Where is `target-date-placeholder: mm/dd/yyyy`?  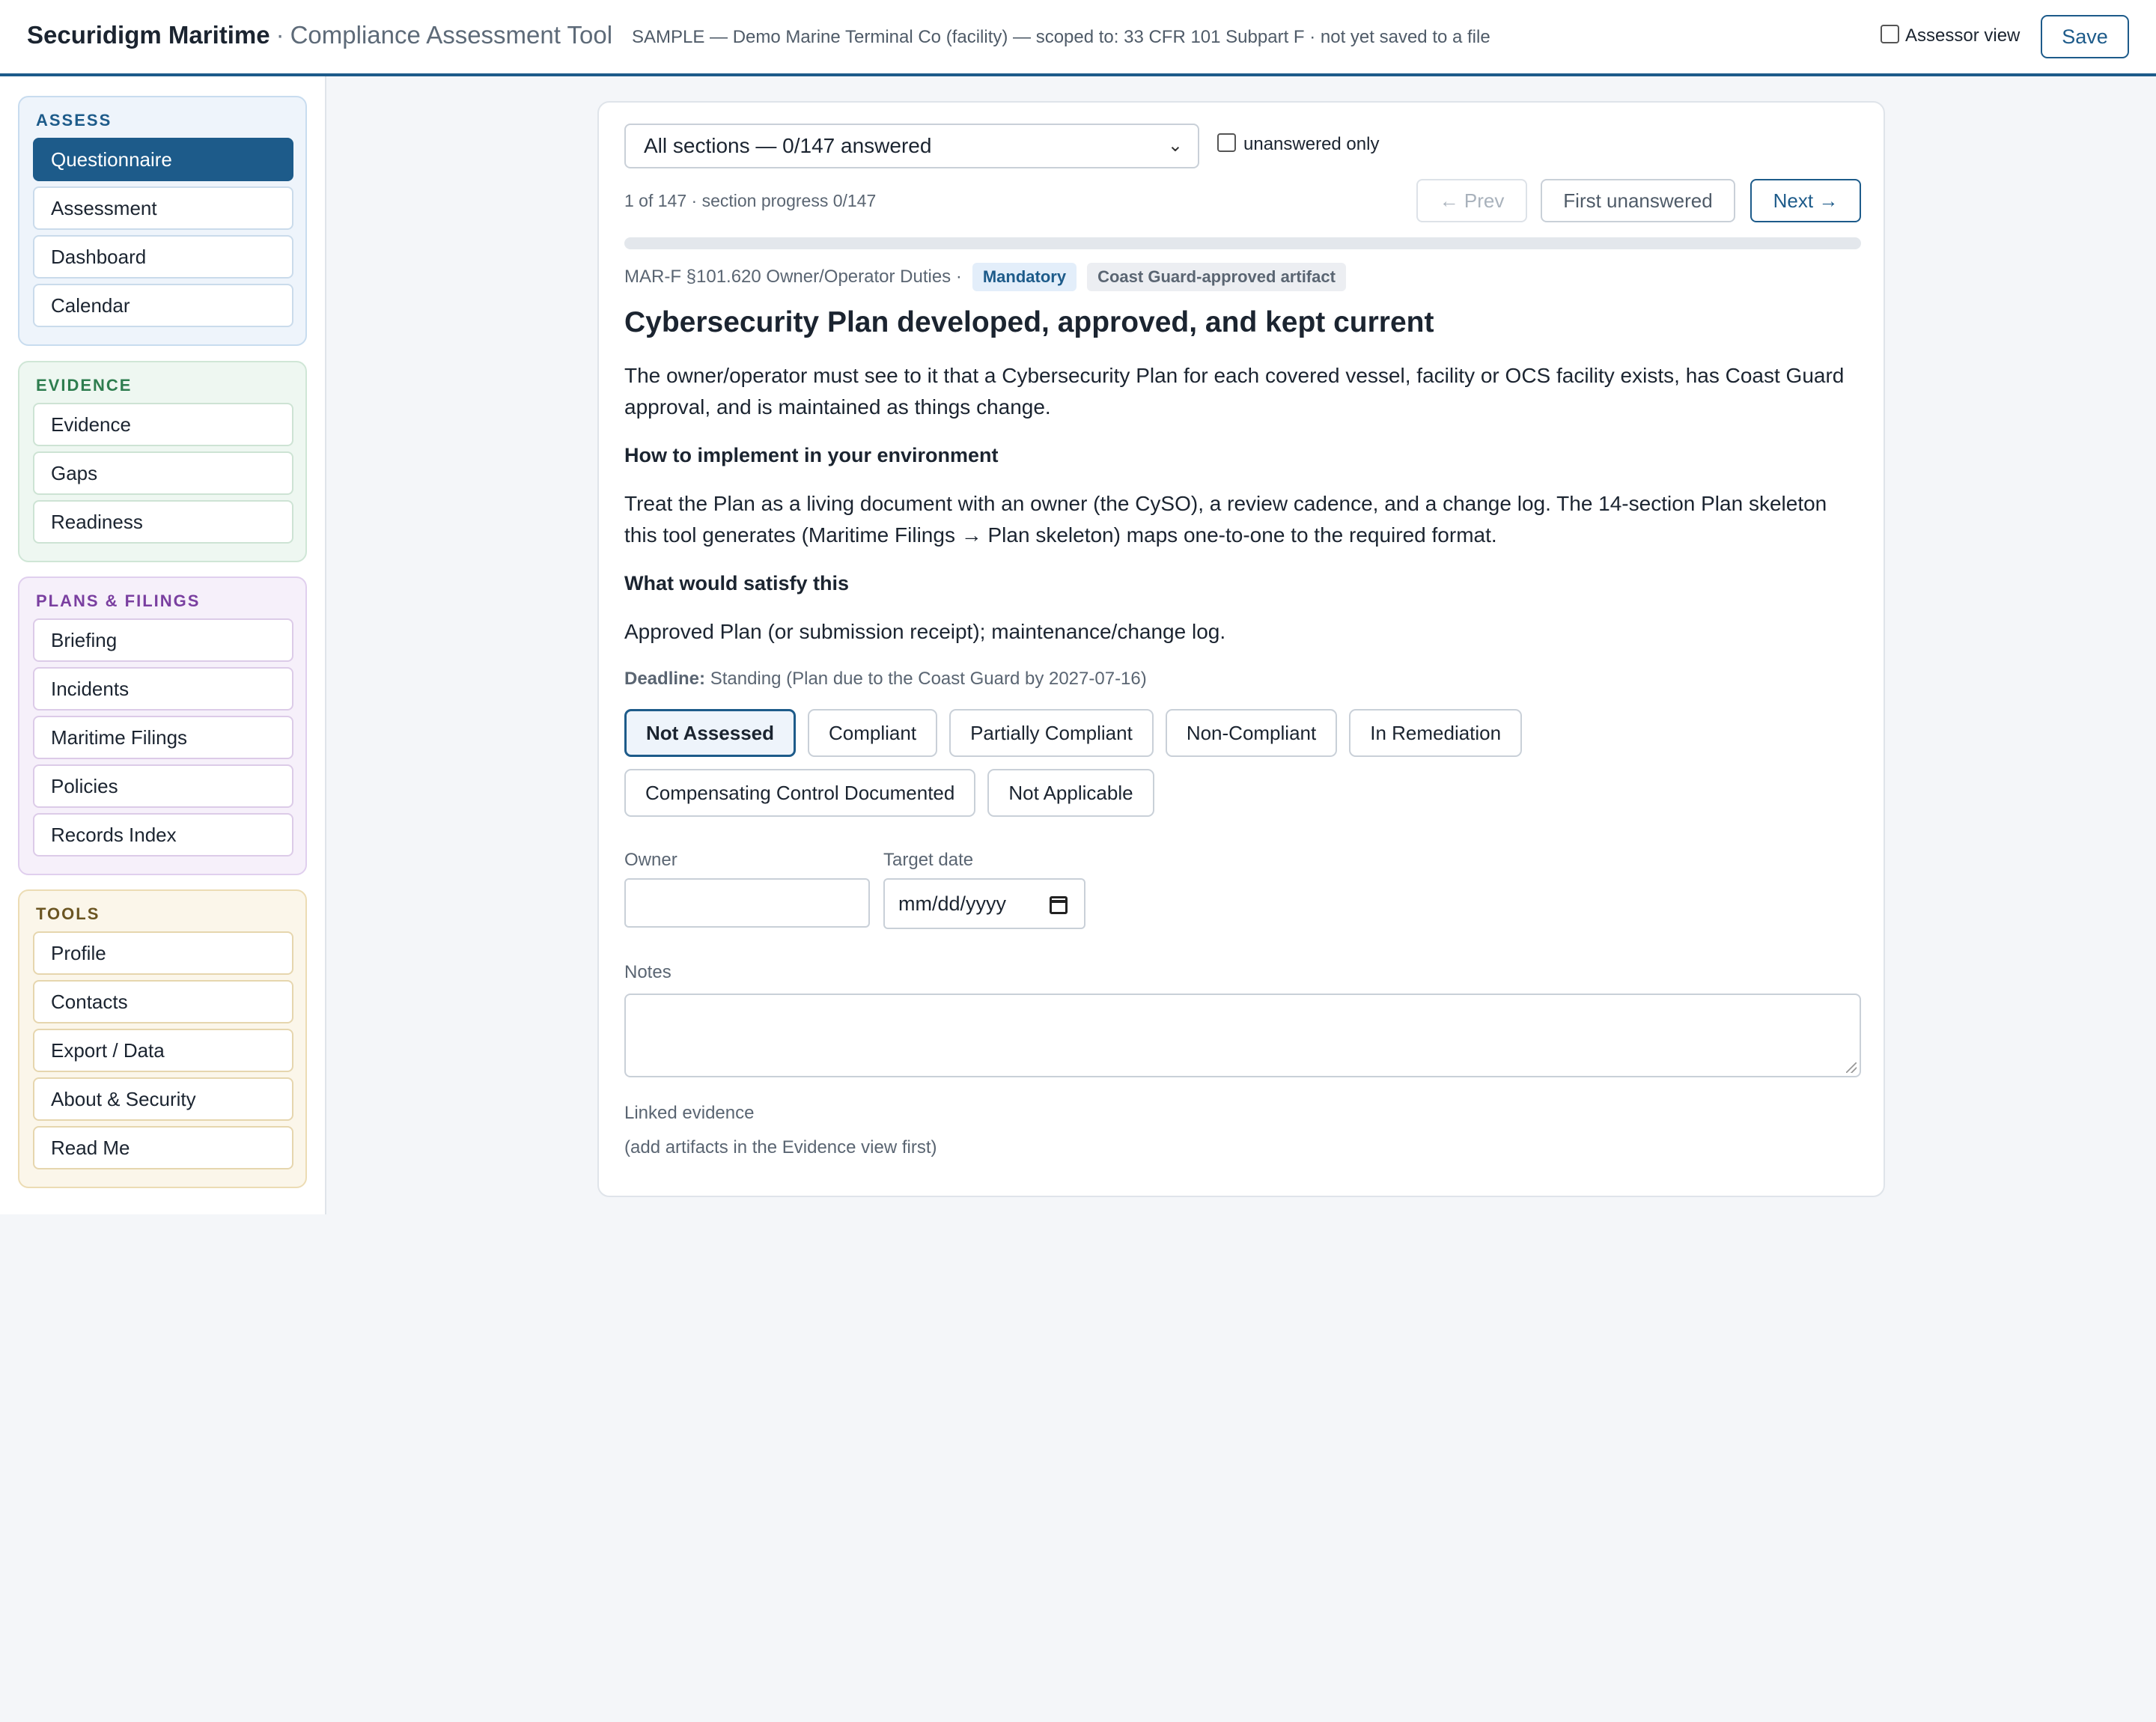 target-date-placeholder: mm/dd/yyyy is located at coordinates (952, 903).